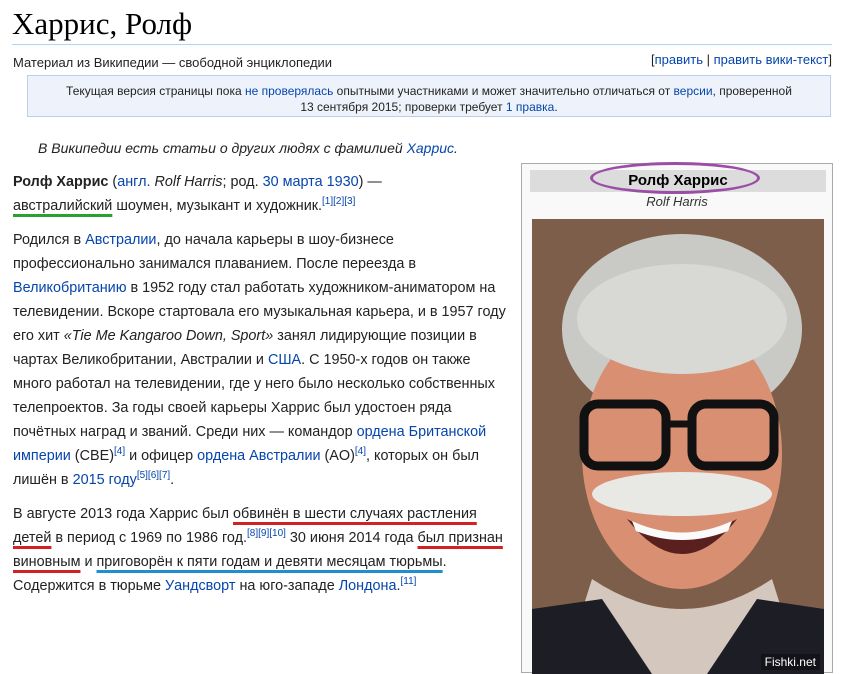 The height and width of the screenshot is (674, 844). Describe the element at coordinates (92, 456) in the screenshot. I see `text: (CBE)` at that location.